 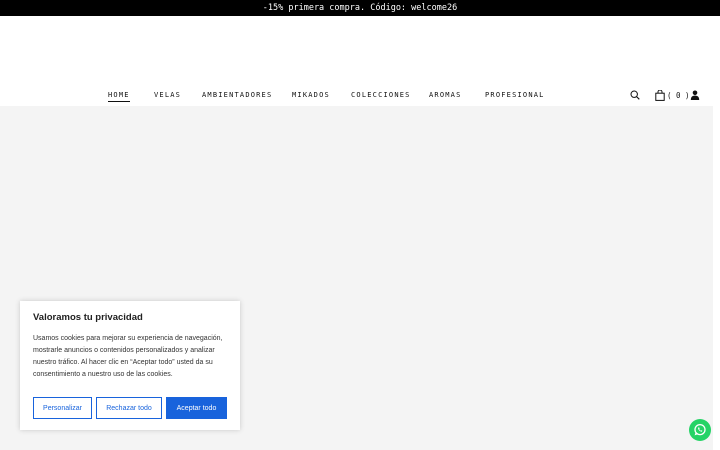 I want to click on nav-item-colecciones: COLECCIONES, so click(x=381, y=95).